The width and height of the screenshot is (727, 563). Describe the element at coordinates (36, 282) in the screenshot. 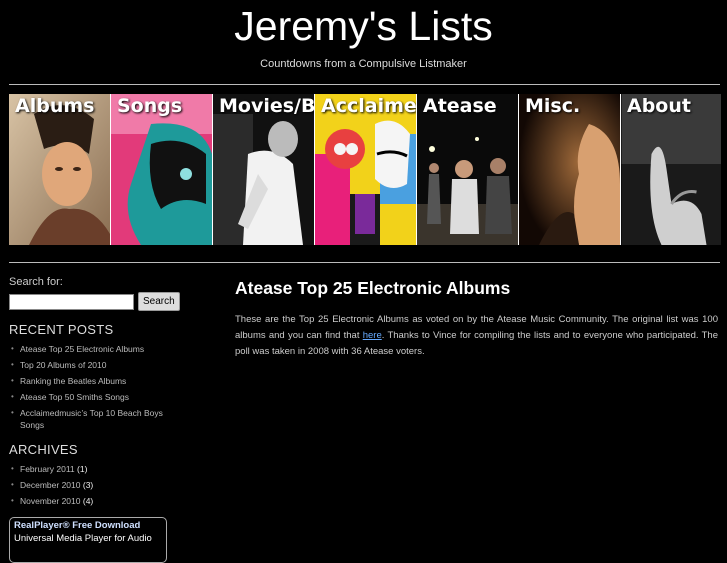

I see `search-label: Search for:` at that location.